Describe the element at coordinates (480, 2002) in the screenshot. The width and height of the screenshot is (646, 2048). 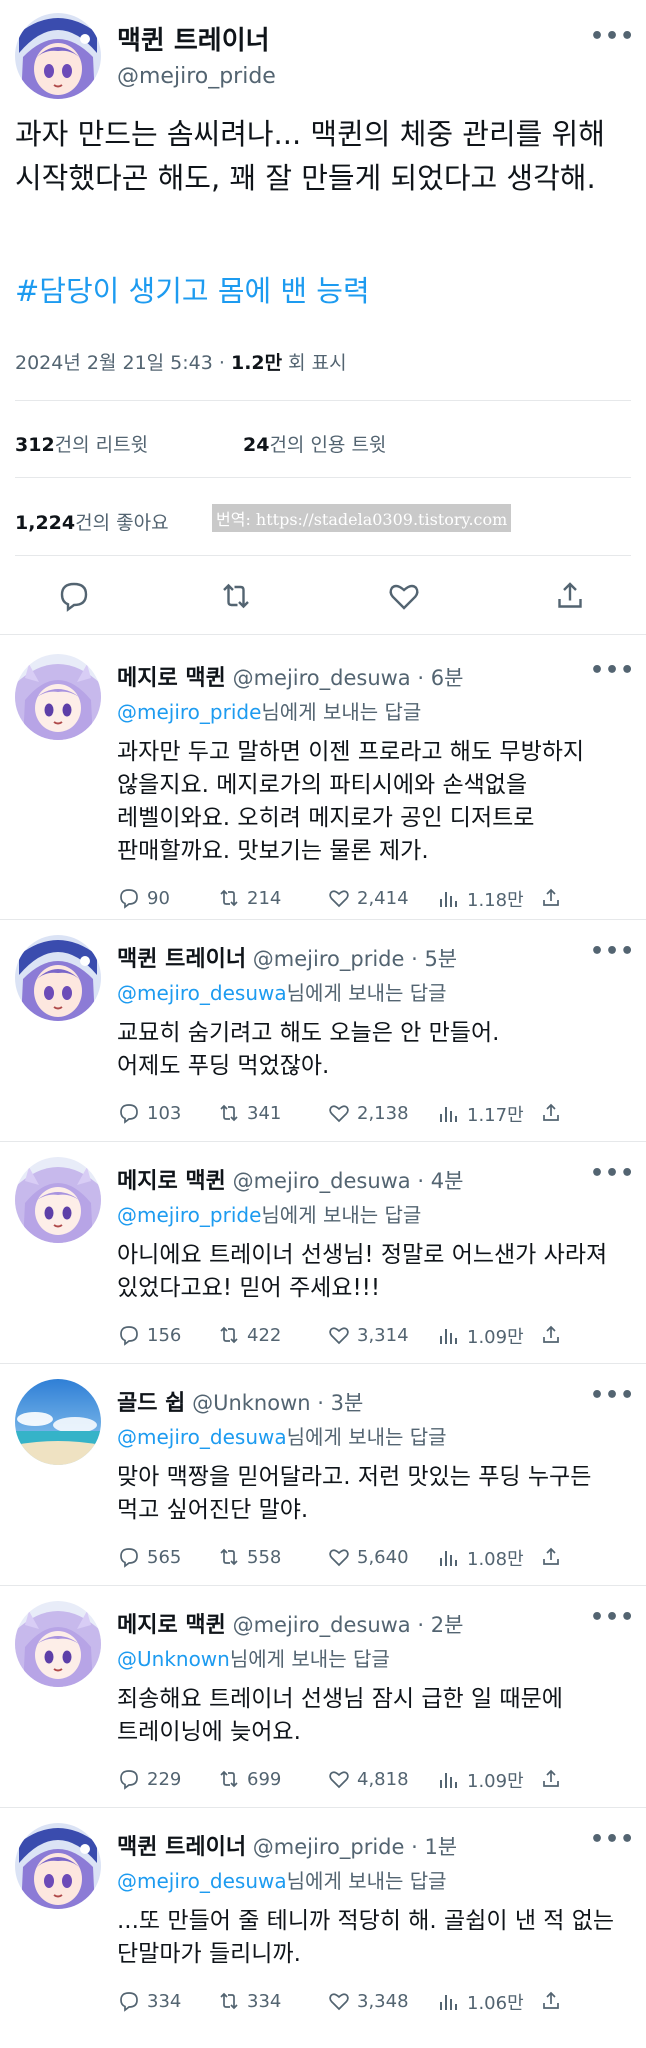
I see `views-button: 1.06만` at that location.